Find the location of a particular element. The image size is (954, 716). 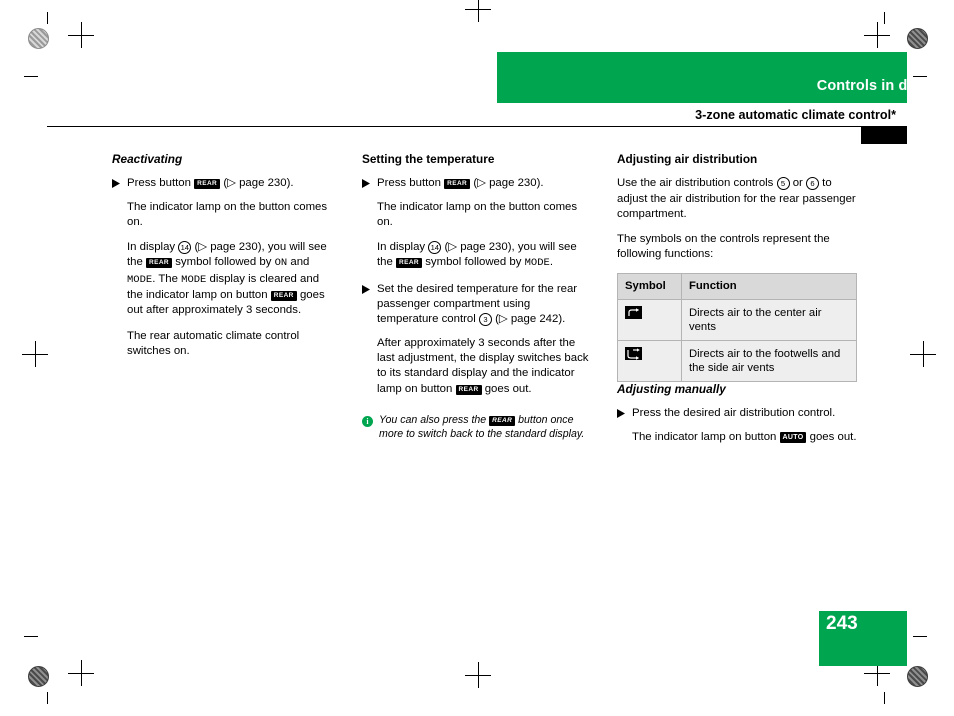

tick-left-upper is located at coordinates (31, 76).